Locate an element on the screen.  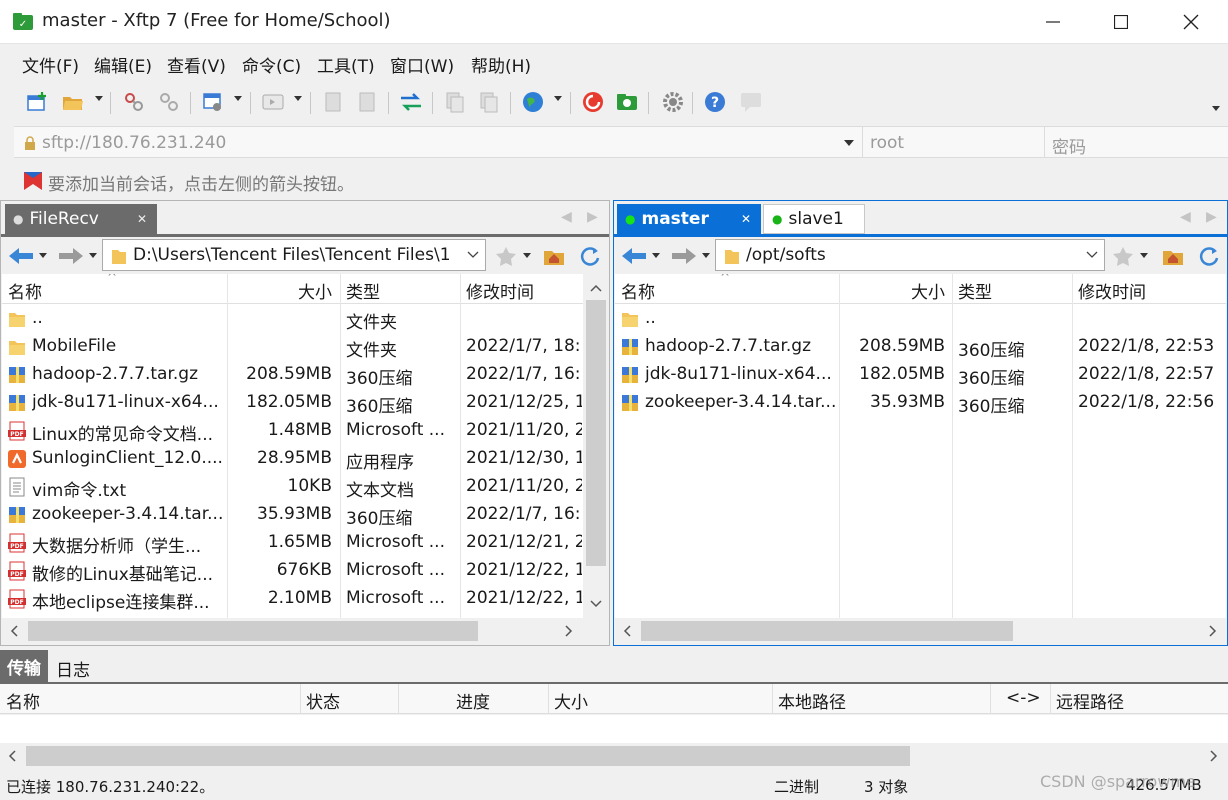
menu-tools: 工具(T) is located at coordinates (346, 64).